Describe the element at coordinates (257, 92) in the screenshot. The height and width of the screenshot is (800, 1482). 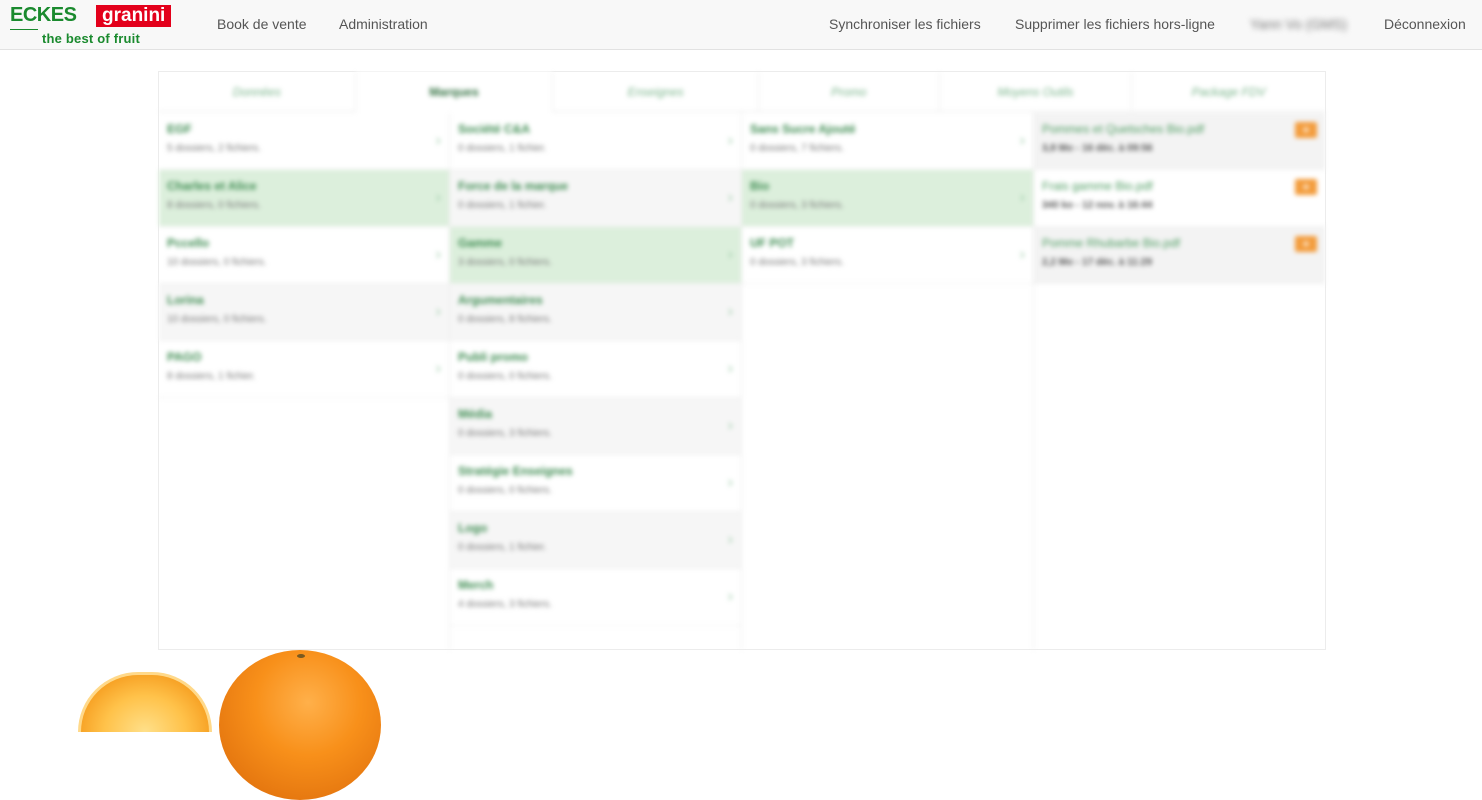
I see `tab-donnees: Données` at that location.